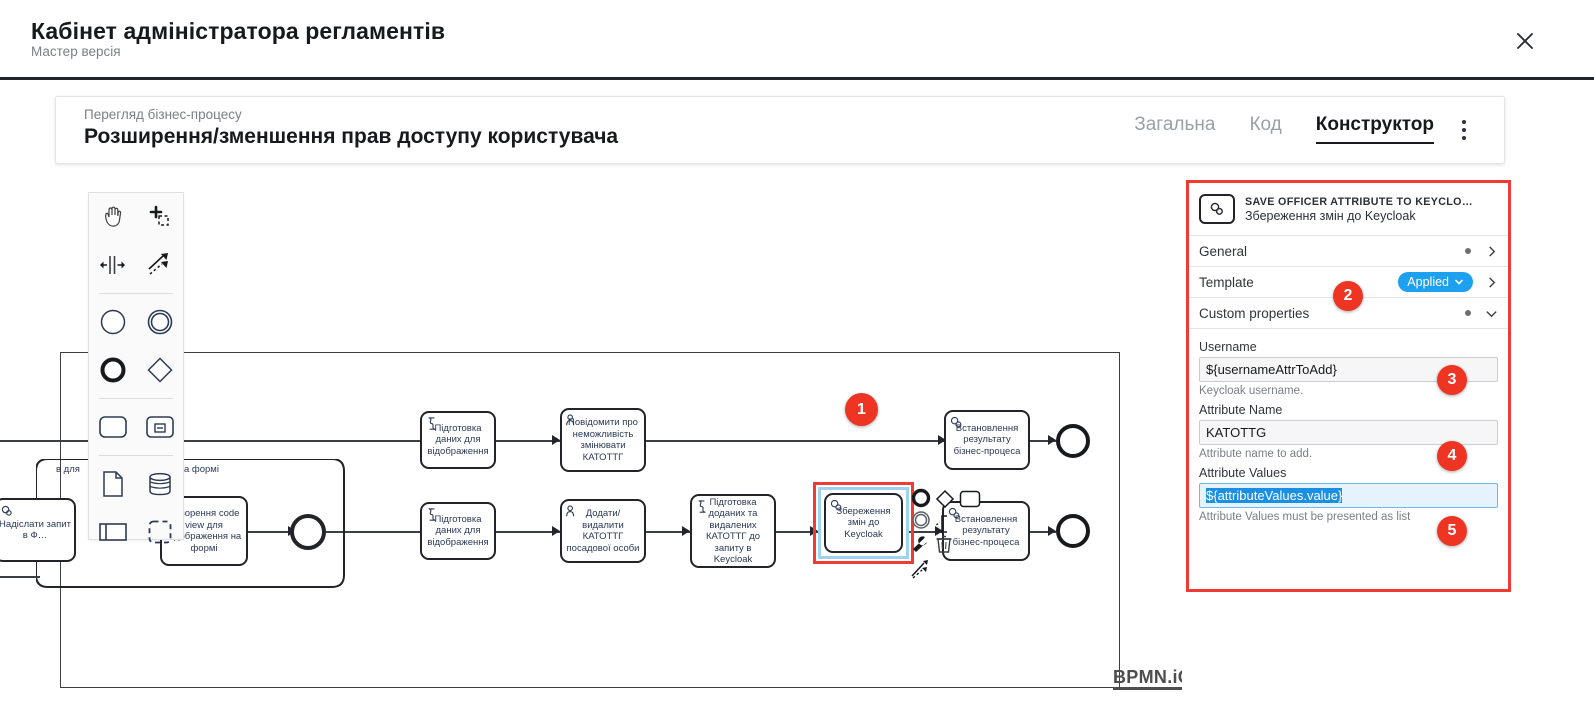 This screenshot has width=1594, height=727. I want to click on annotation-bubble-3: 3, so click(1452, 380).